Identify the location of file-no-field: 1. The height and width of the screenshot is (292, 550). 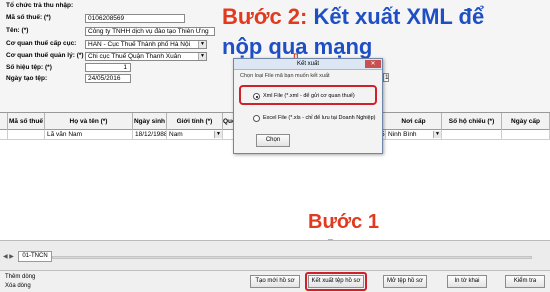
(108, 67).